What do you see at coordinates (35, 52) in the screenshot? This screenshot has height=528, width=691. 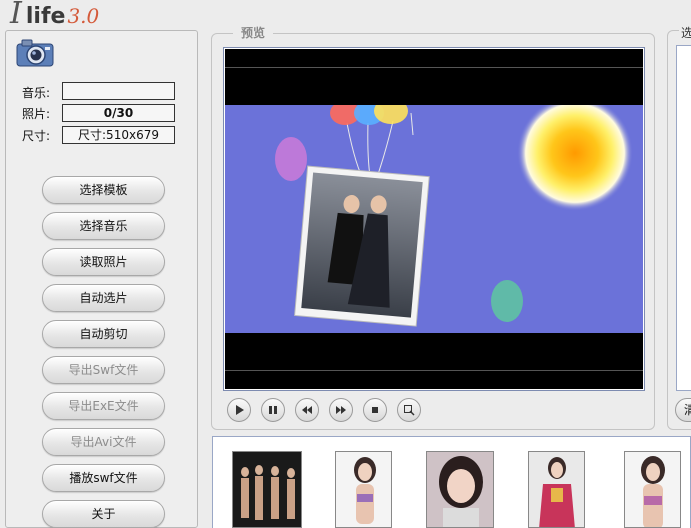 I see `camera-icon` at bounding box center [35, 52].